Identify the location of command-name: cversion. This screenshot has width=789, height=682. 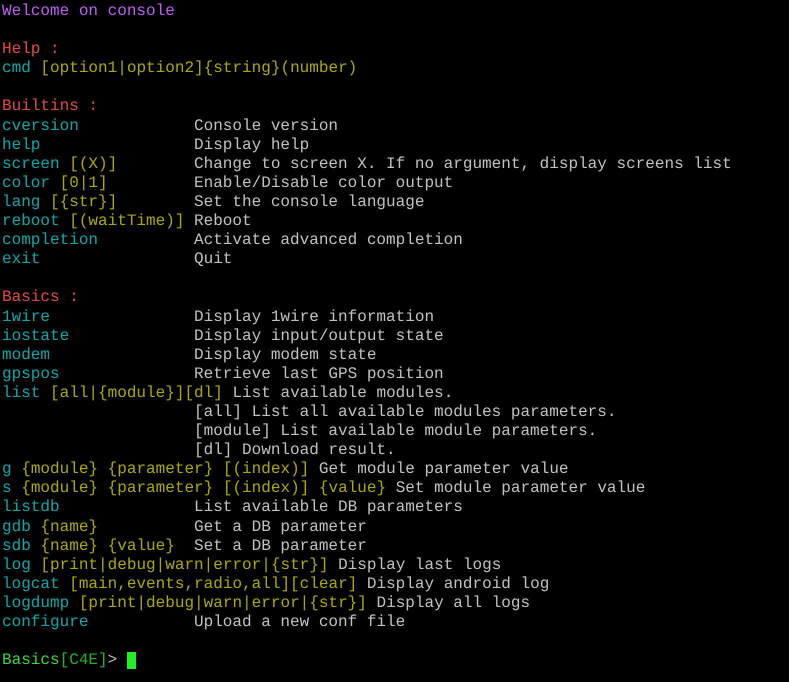
(40, 125).